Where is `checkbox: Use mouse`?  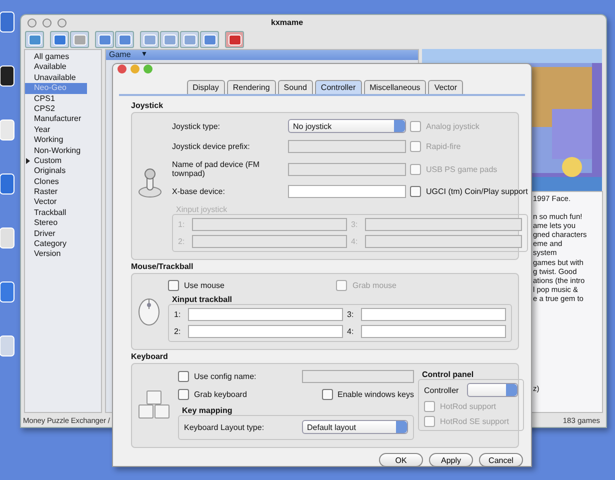 checkbox: Use mouse is located at coordinates (196, 285).